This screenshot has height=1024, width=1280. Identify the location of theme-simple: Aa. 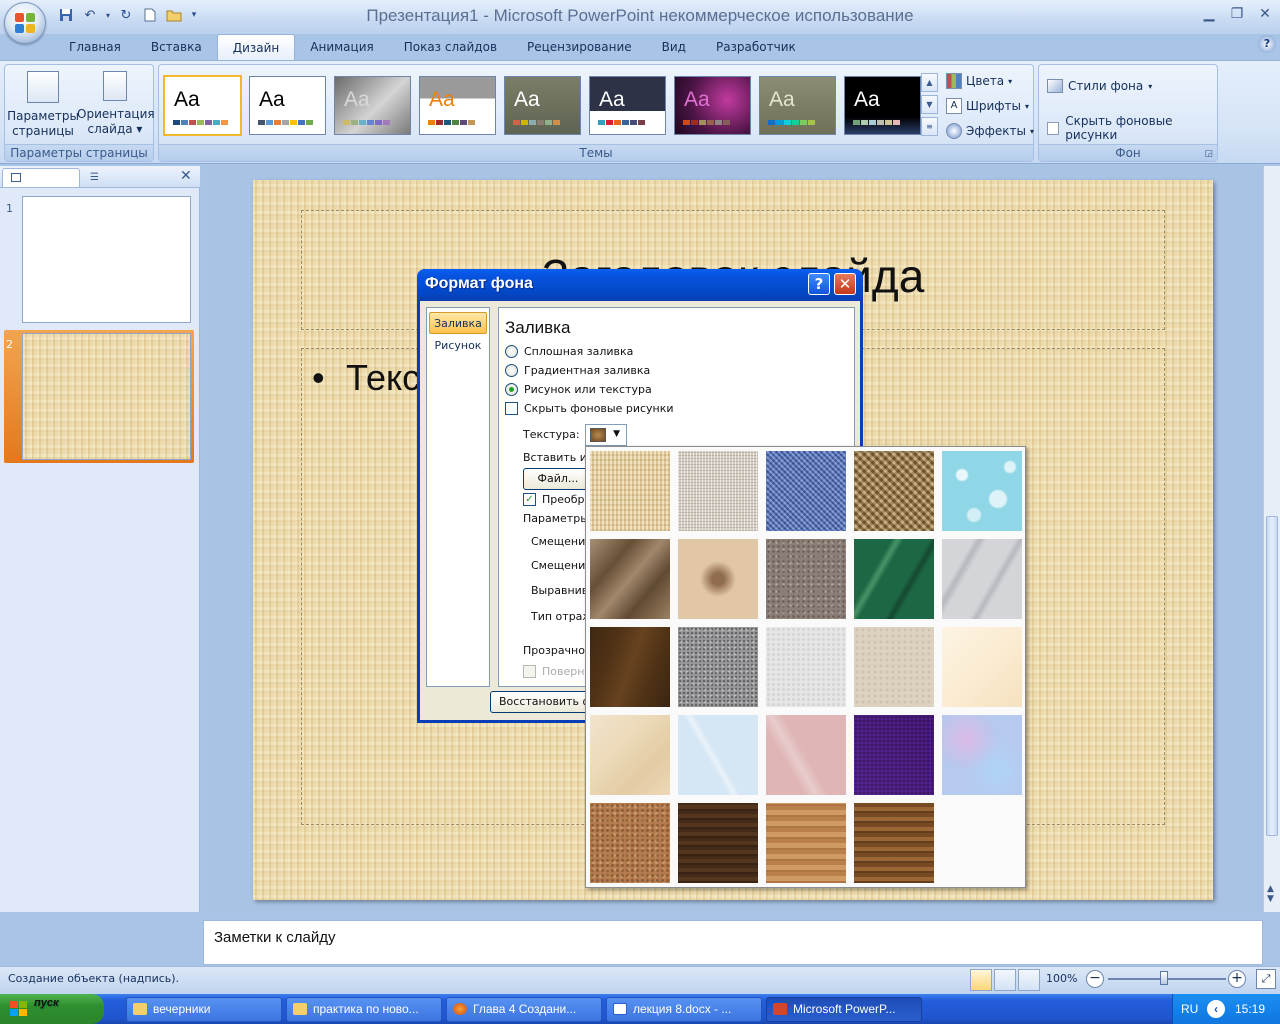
(287, 105).